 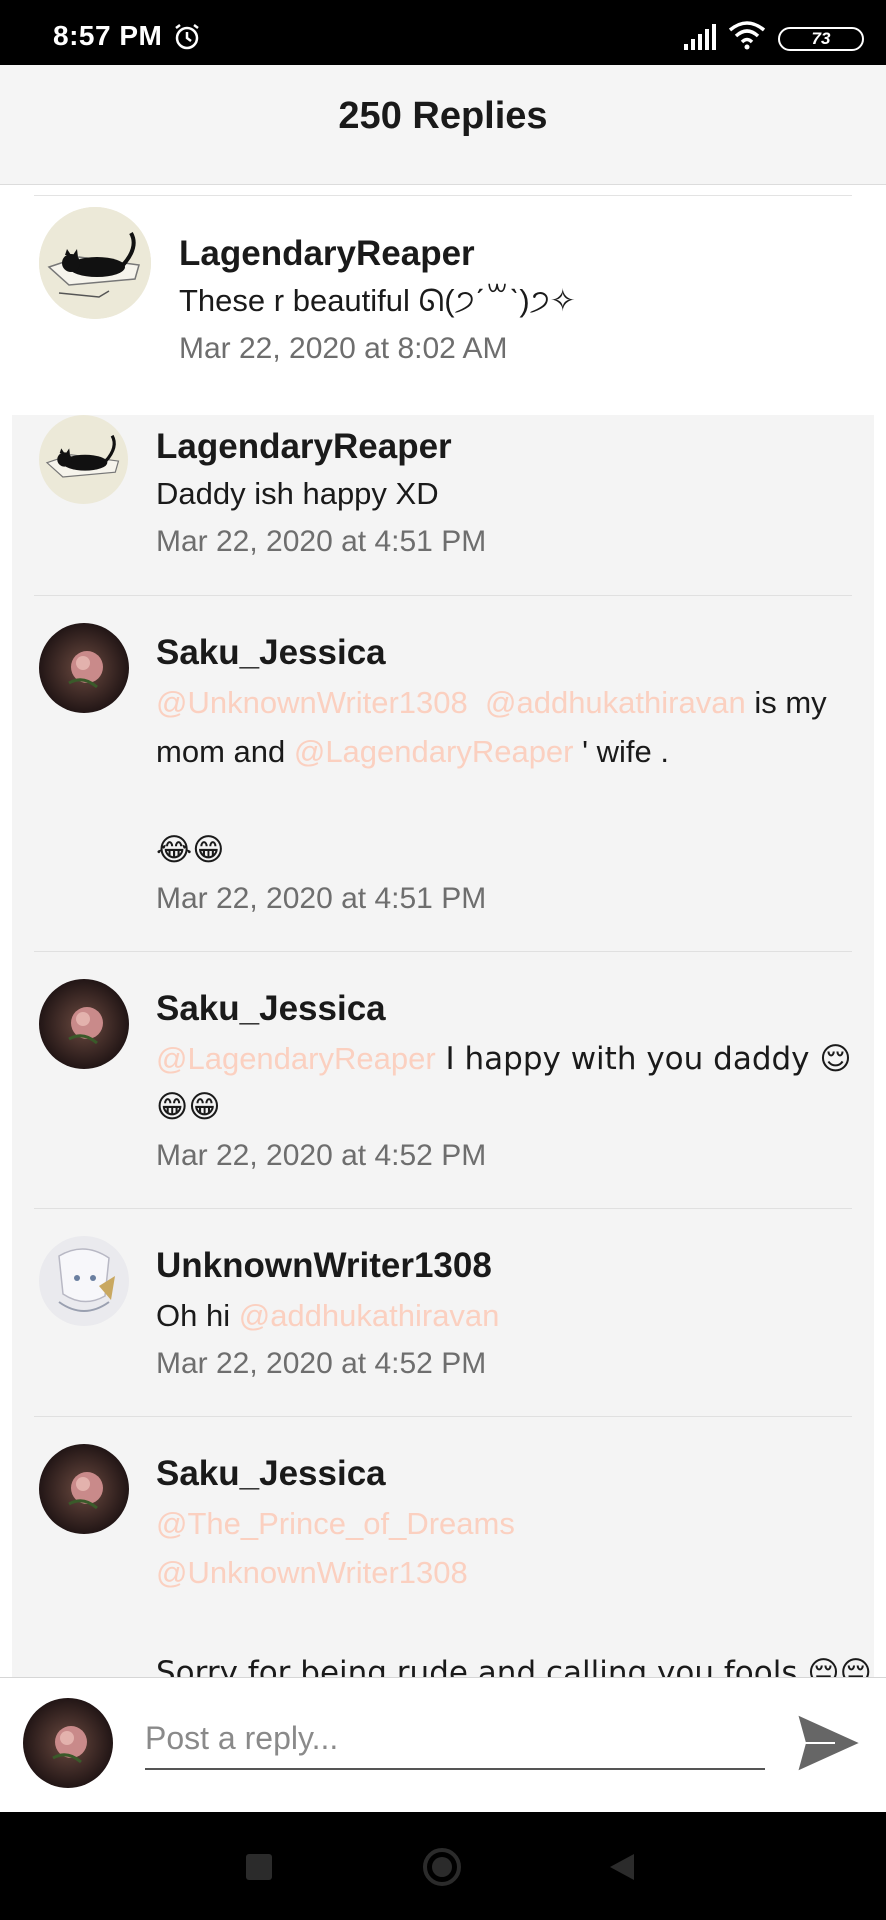 I want to click on status-bar: 8:57 PM 73, so click(x=443, y=32).